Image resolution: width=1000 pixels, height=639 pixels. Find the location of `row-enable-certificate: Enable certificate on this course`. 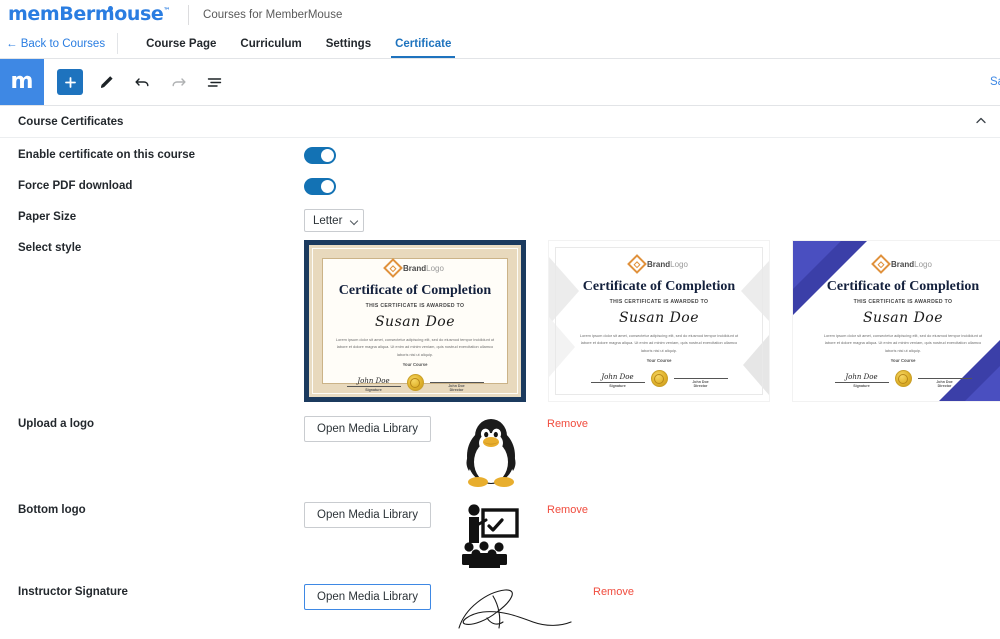

row-enable-certificate: Enable certificate on this course is located at coordinates (500, 153).